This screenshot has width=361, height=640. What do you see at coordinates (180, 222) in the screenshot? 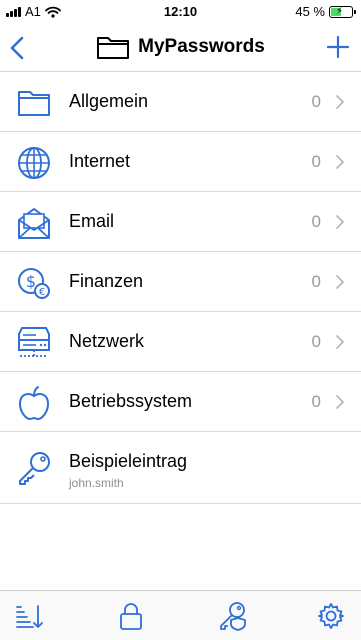
I see `group-row-email: Email 0` at bounding box center [180, 222].